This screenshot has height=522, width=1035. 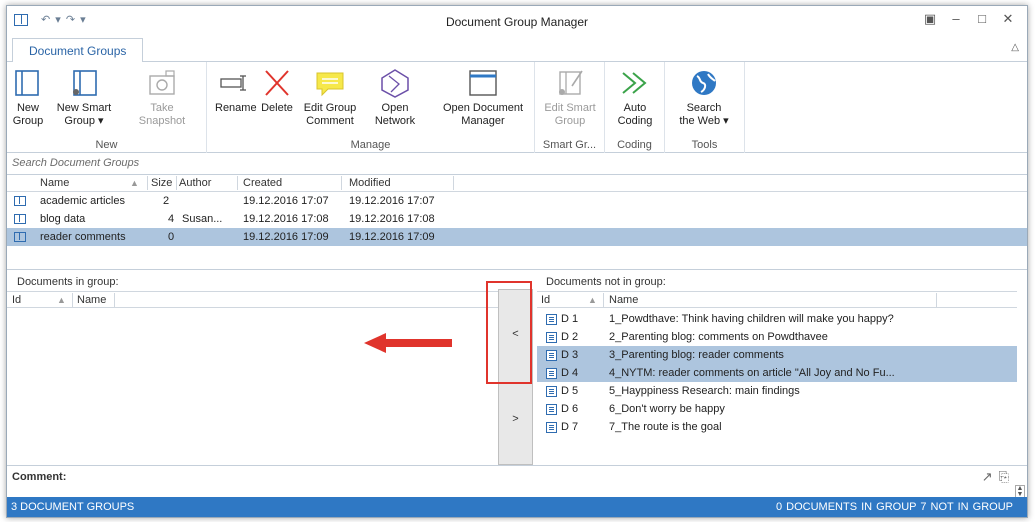 I want to click on column-header-created: Created, so click(x=262, y=183).